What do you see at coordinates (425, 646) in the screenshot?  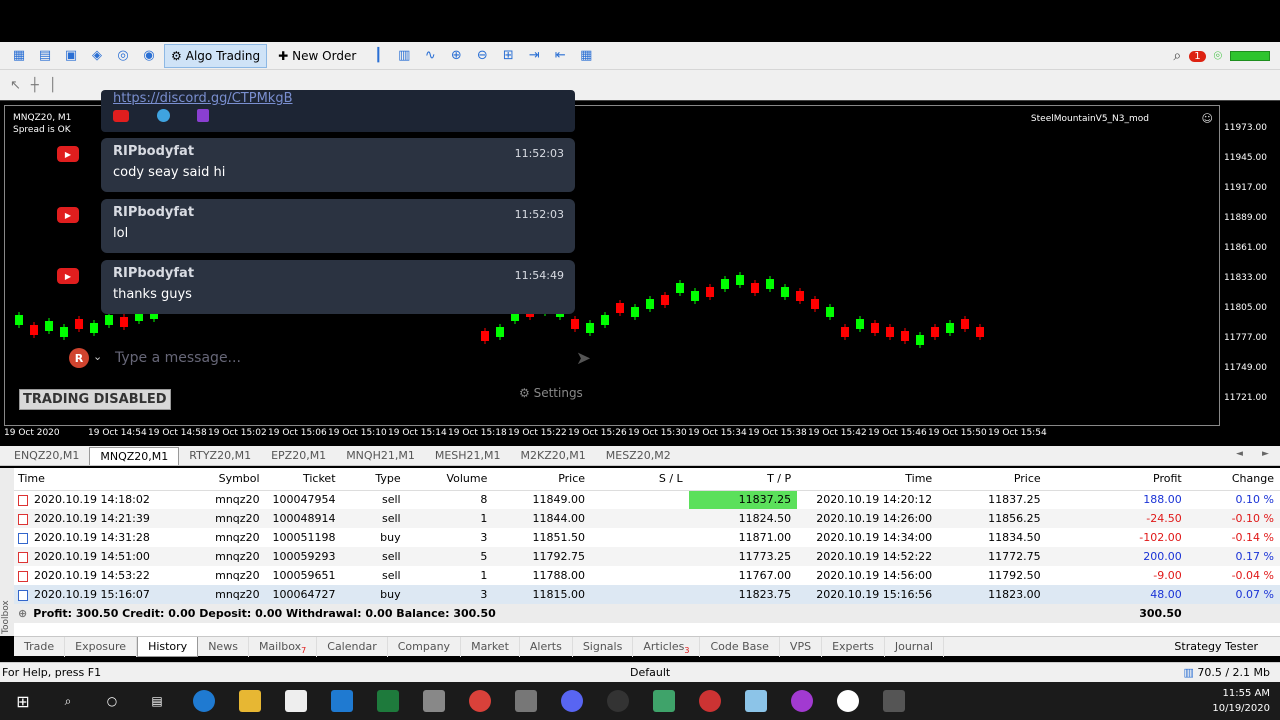 I see `toolbox-tab-company: Company` at bounding box center [425, 646].